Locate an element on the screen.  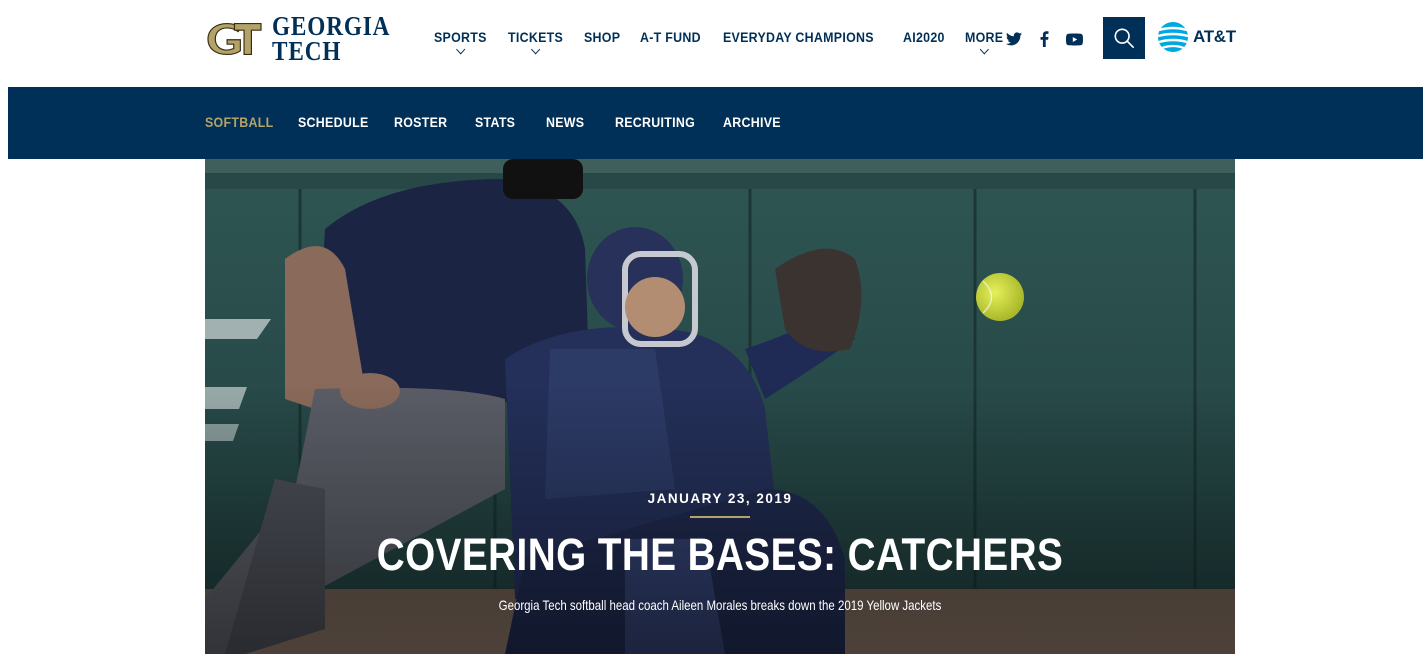
nav-more: MORE is located at coordinates (984, 42).